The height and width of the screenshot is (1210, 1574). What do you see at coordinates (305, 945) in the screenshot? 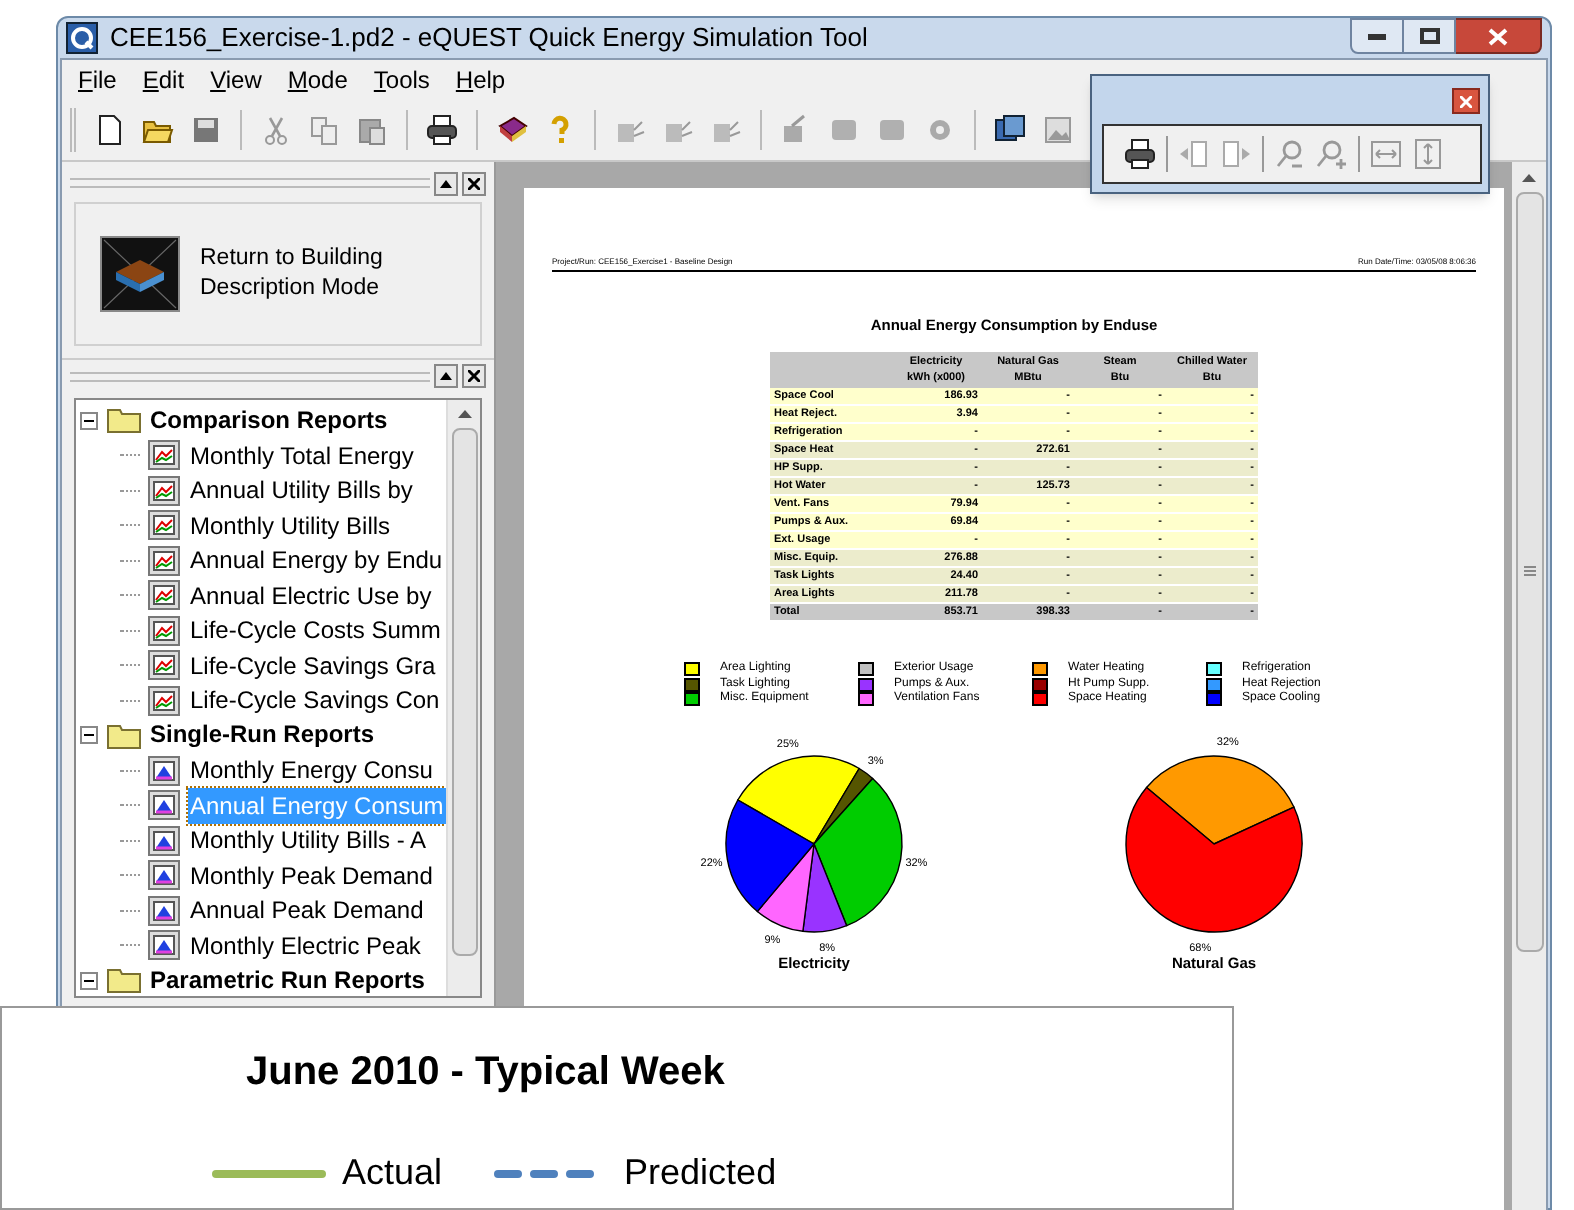
I see `tree-item: Monthly Electric Peak` at bounding box center [305, 945].